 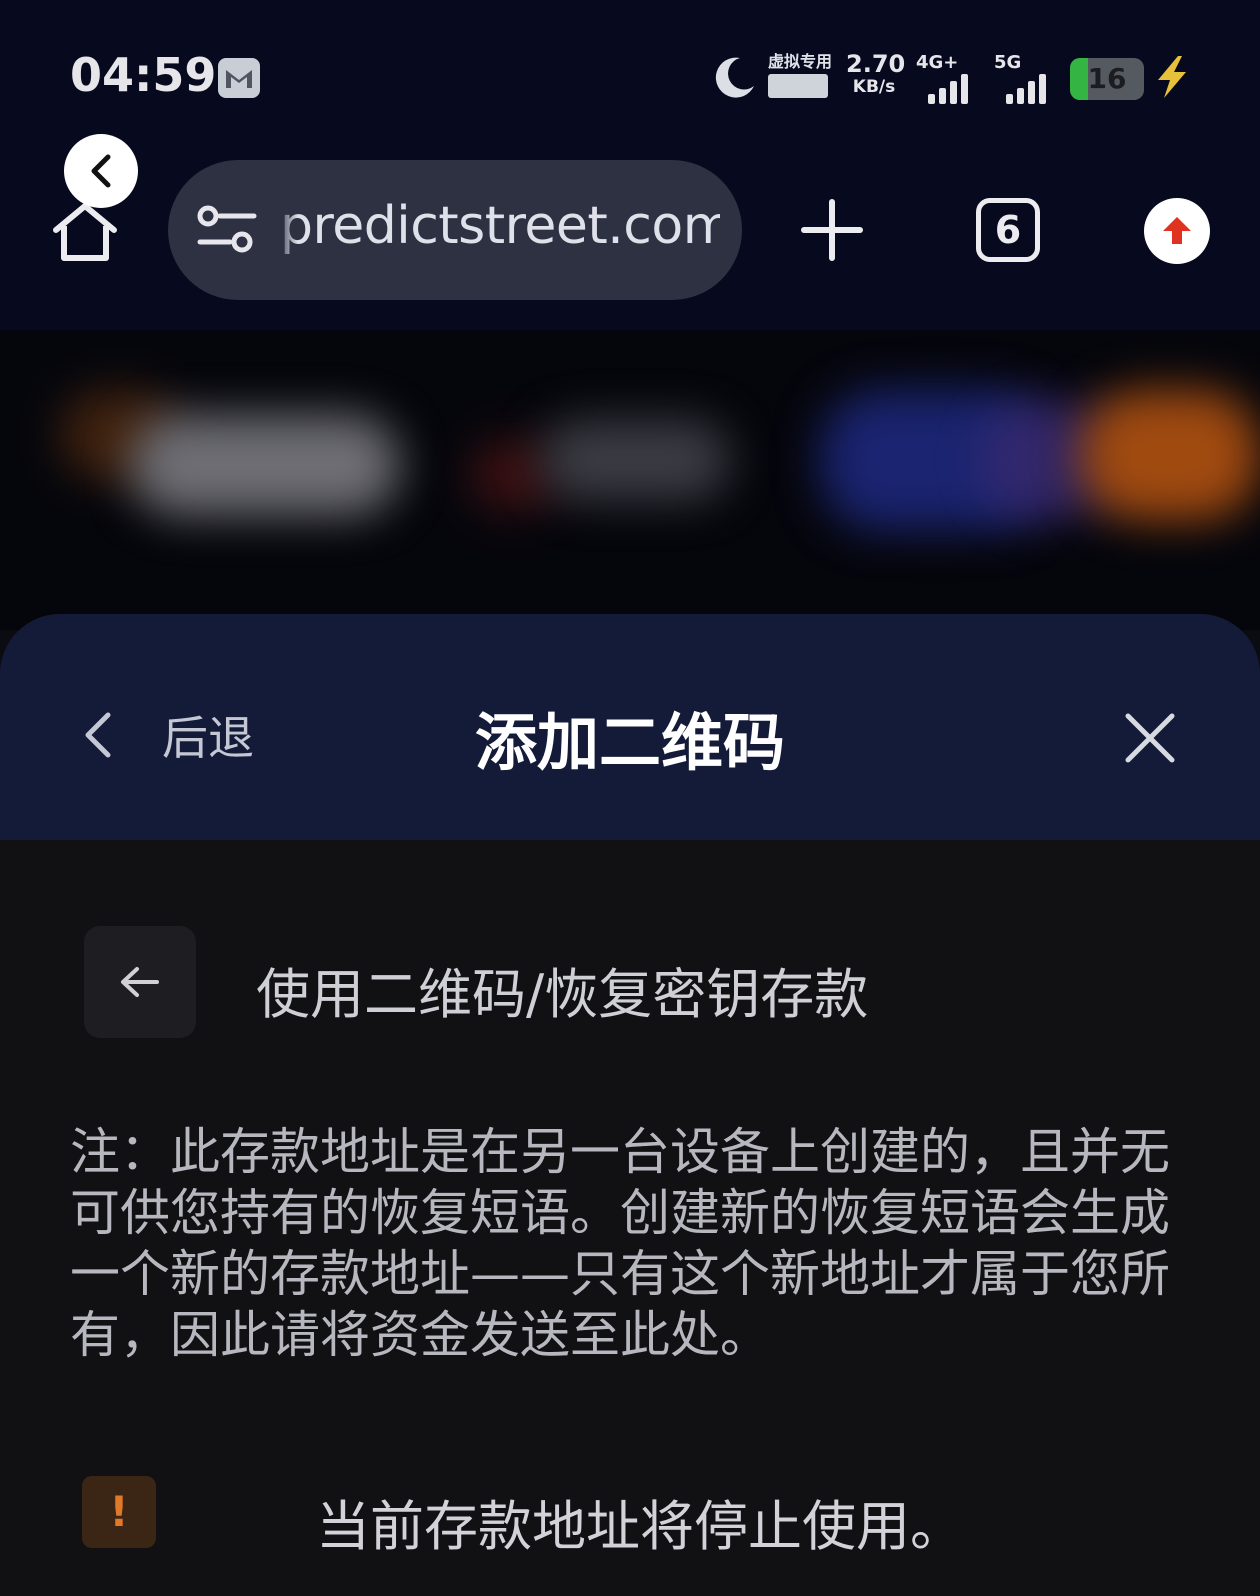 I want to click on virtual-network-indicator: 虚拟专用网络, so click(x=800, y=75).